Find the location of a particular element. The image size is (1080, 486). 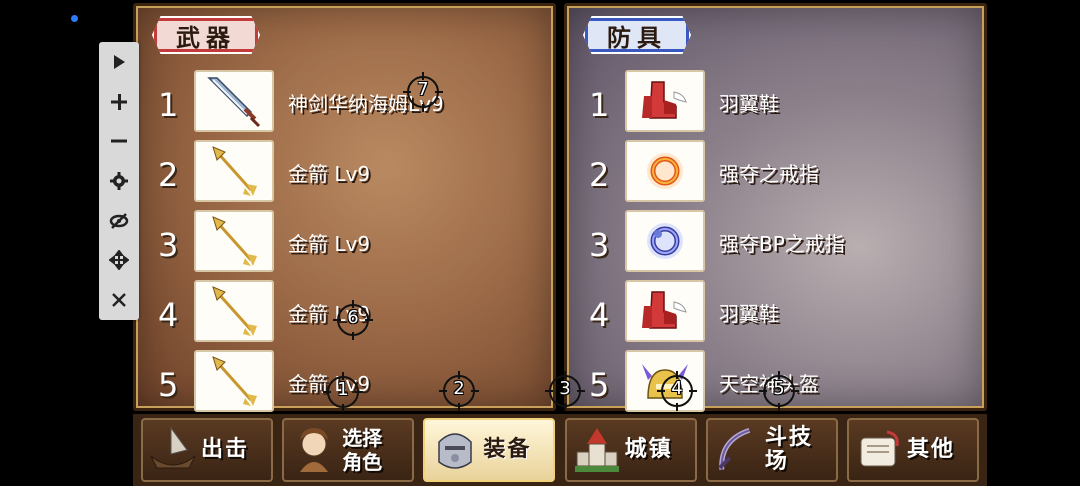

other-label: 其他 is located at coordinates (930, 449).